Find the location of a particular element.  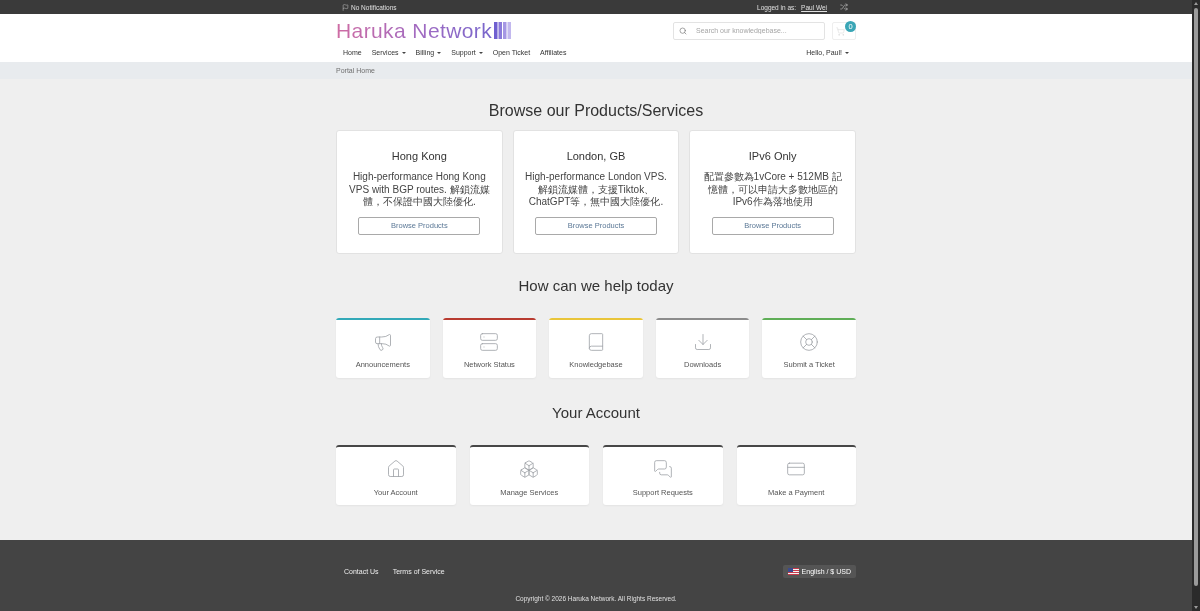

download-icon is located at coordinates (702, 341).